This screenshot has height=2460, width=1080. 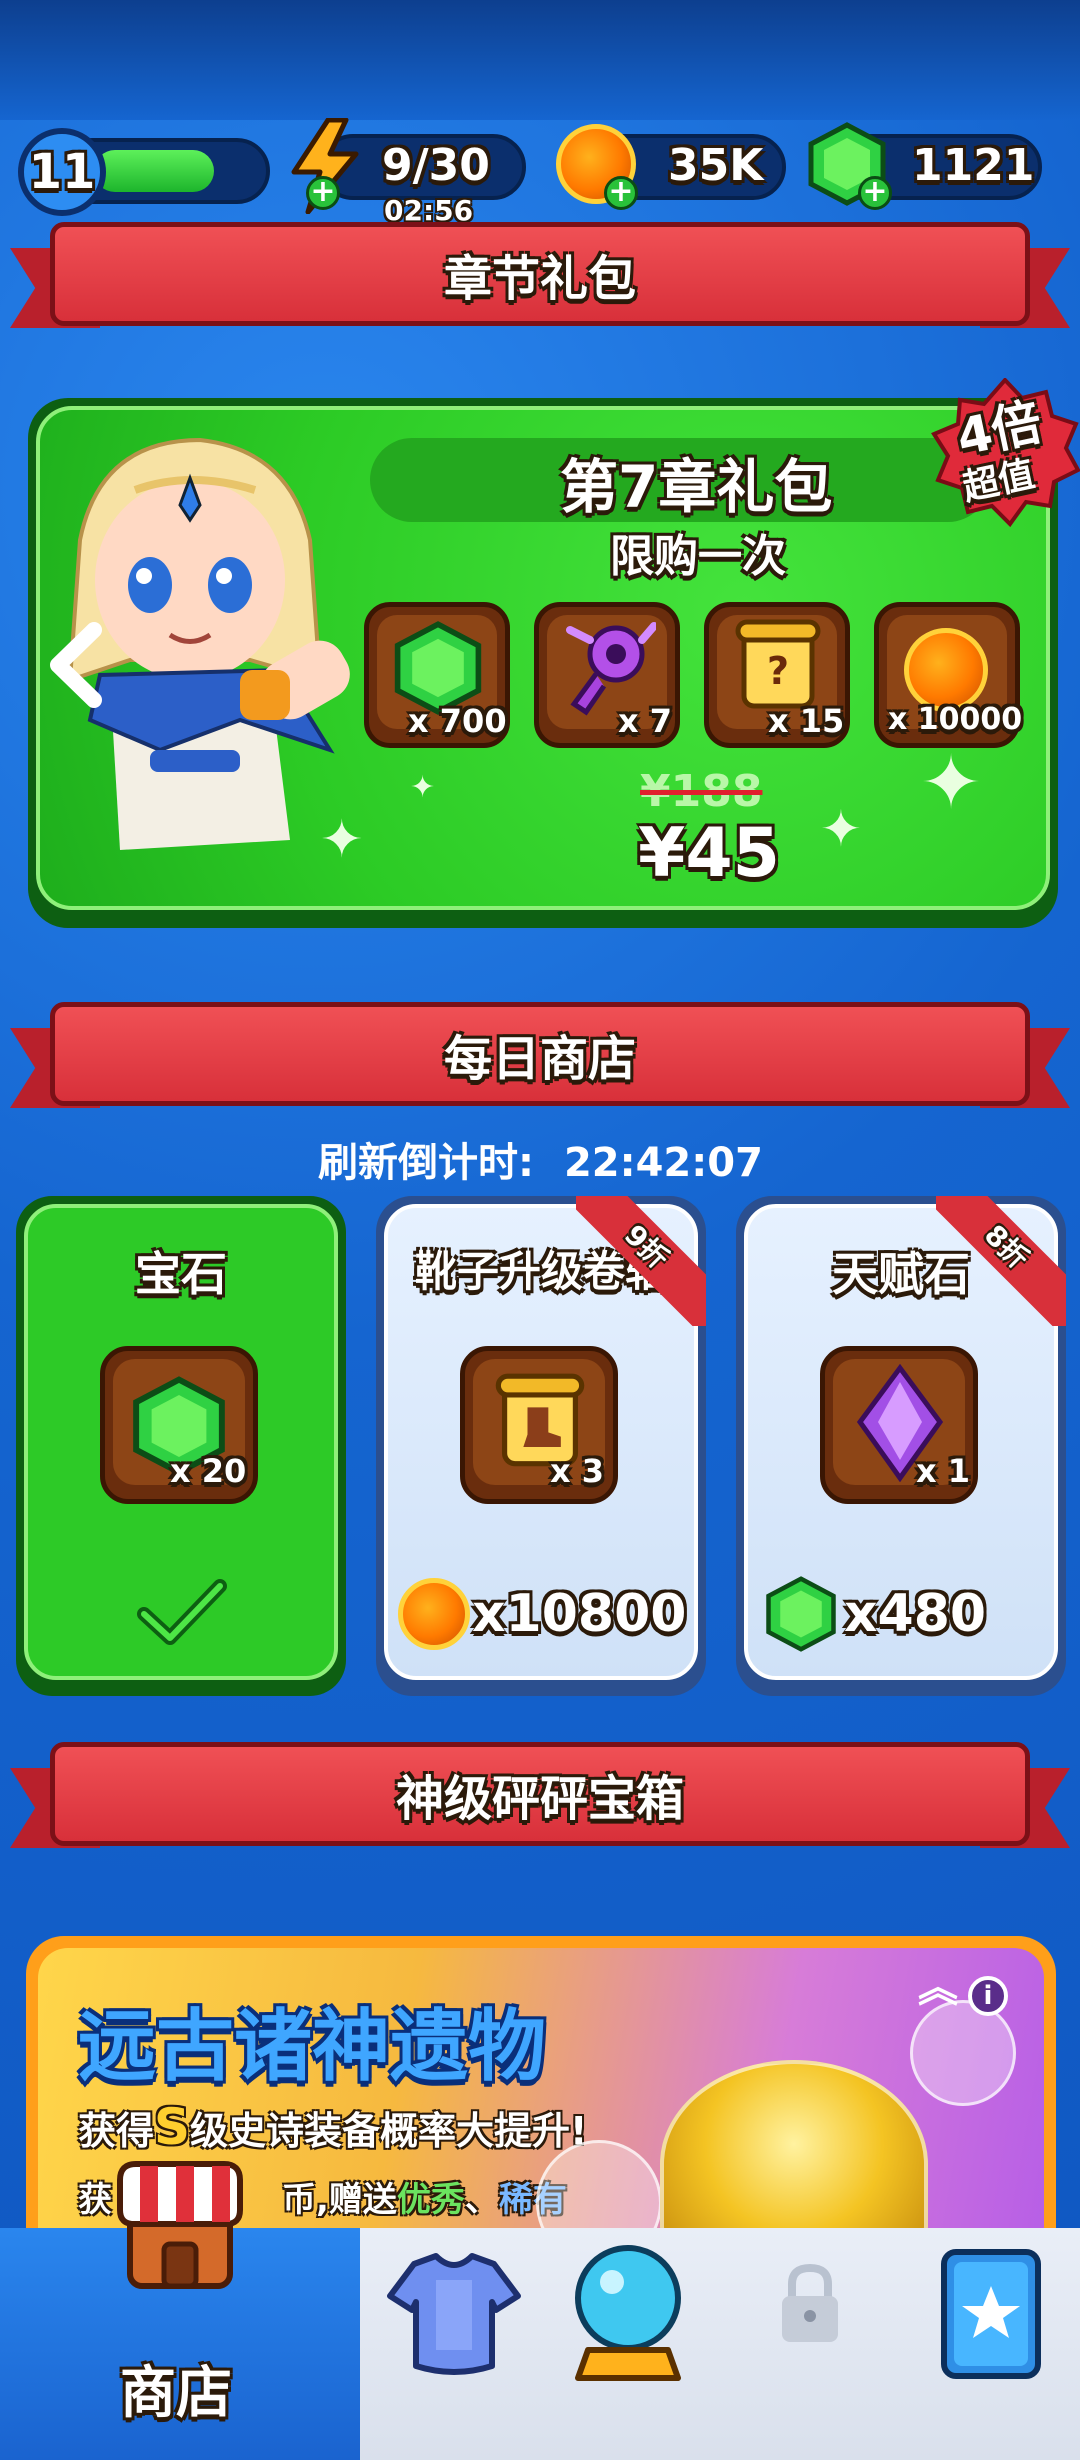 I want to click on nav-shop-label: 商店, so click(x=176, y=2393).